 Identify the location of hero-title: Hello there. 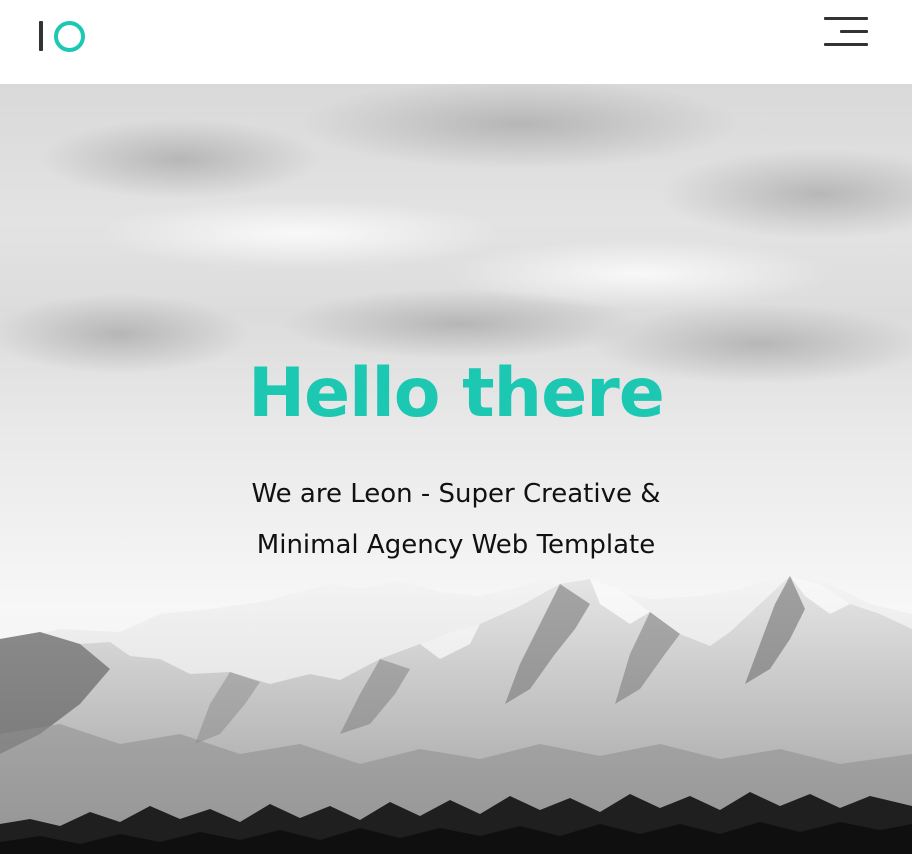
(456, 393).